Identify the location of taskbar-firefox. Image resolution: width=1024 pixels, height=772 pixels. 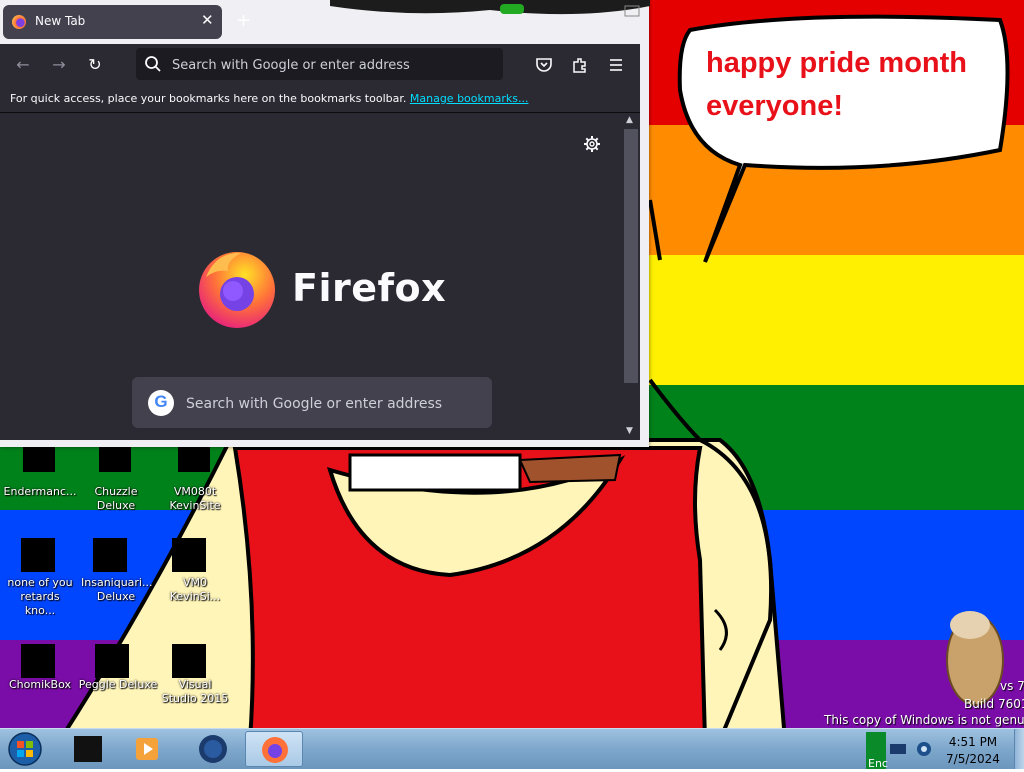
(274, 749).